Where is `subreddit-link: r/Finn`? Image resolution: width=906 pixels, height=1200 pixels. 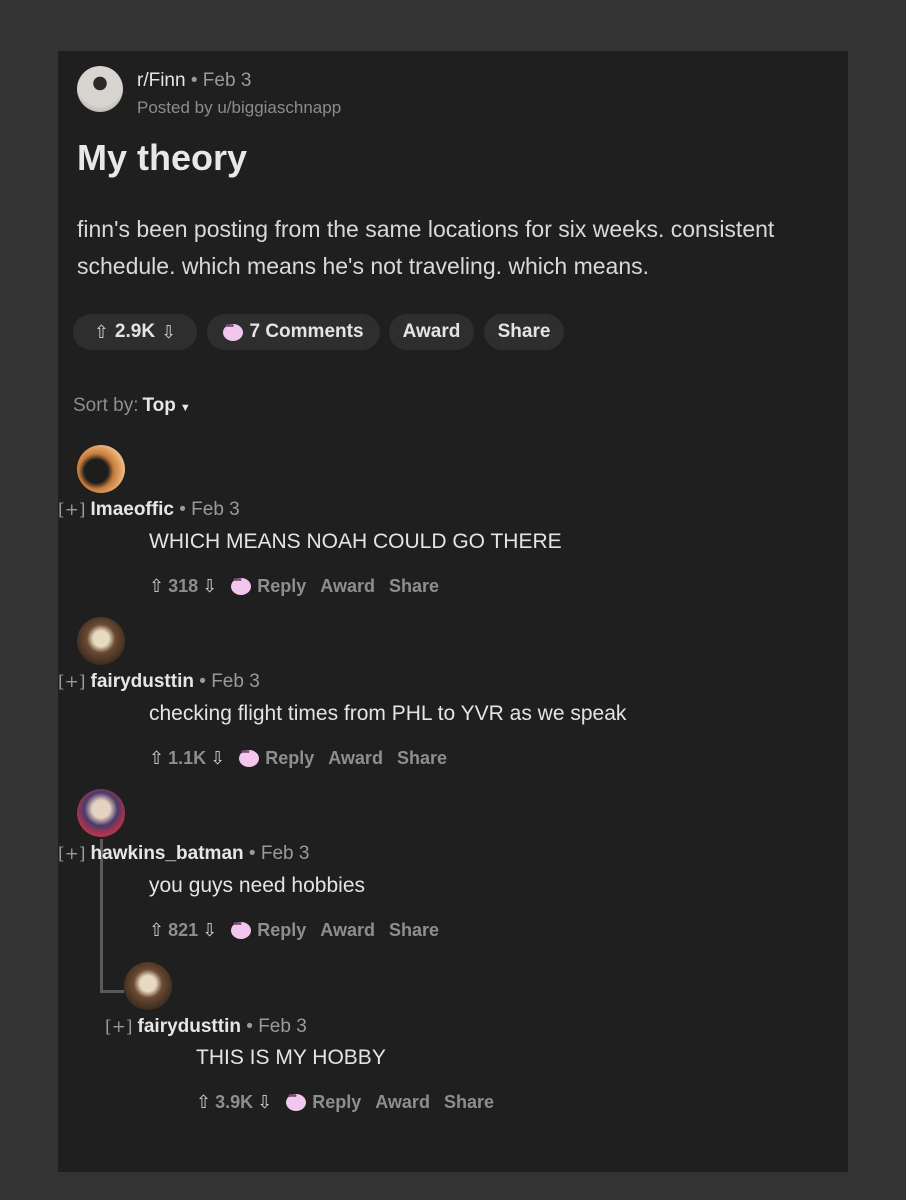 subreddit-link: r/Finn is located at coordinates (161, 80).